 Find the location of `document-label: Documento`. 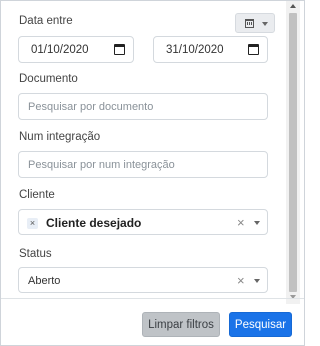

document-label: Documento is located at coordinates (48, 79).